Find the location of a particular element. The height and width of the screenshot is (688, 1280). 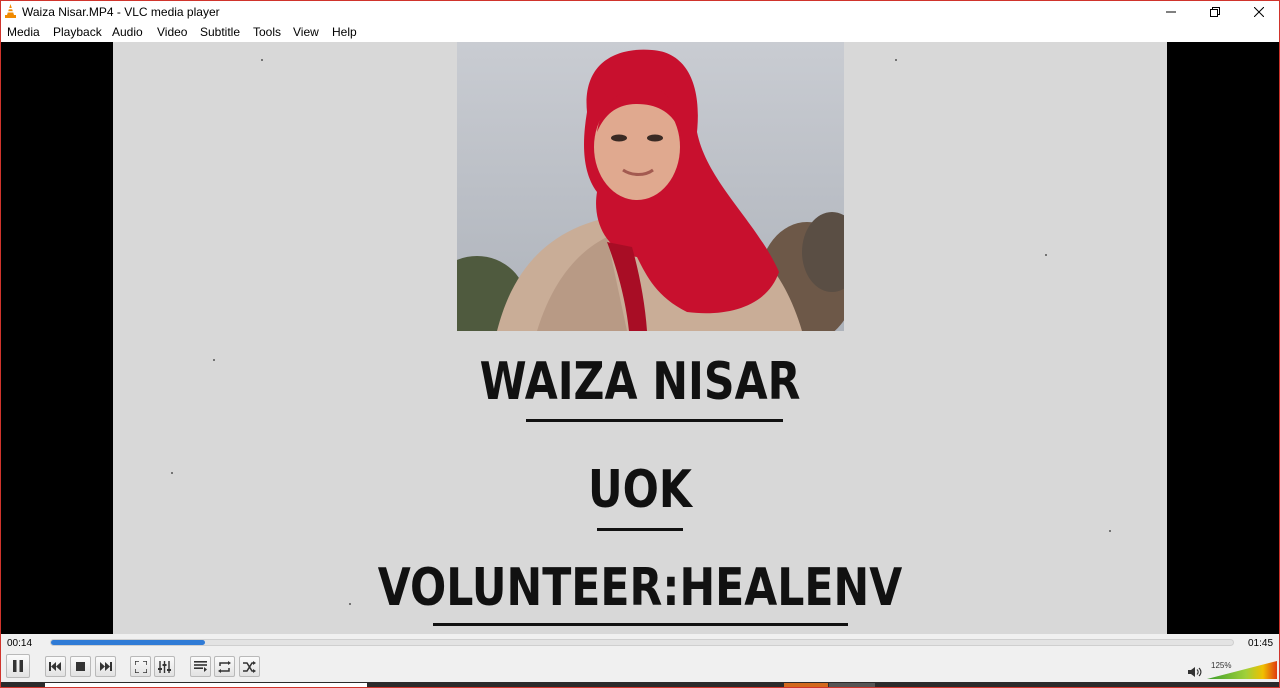

stop-button is located at coordinates (80, 666).